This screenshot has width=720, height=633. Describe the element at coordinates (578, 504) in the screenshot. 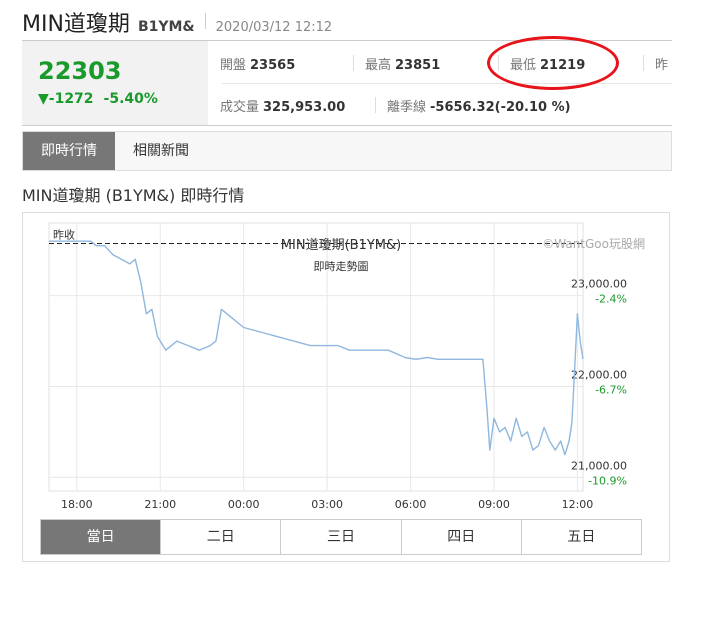

I see `x-tick-label: 12:00` at that location.